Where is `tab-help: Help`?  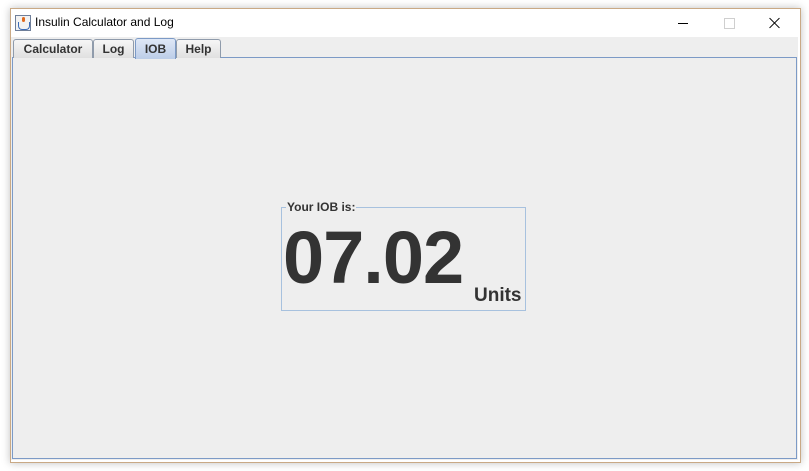
tab-help: Help is located at coordinates (198, 48).